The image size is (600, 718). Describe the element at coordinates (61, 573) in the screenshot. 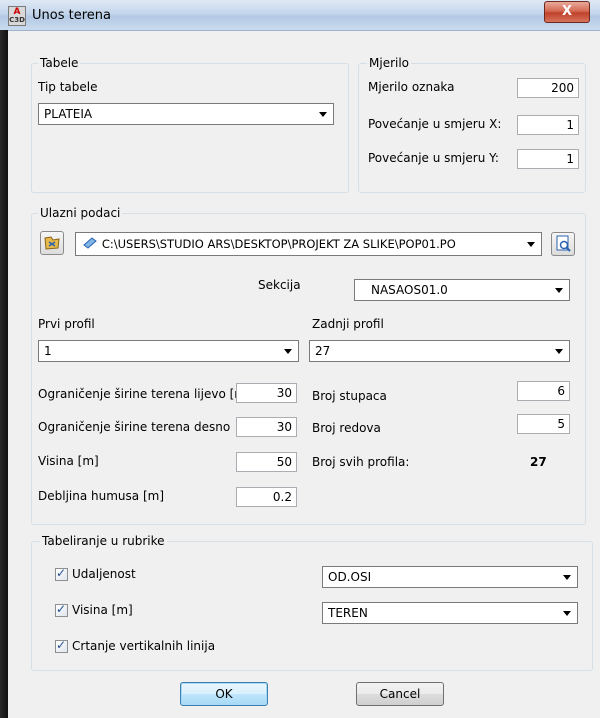

I see `udaljenost-checkbox` at that location.